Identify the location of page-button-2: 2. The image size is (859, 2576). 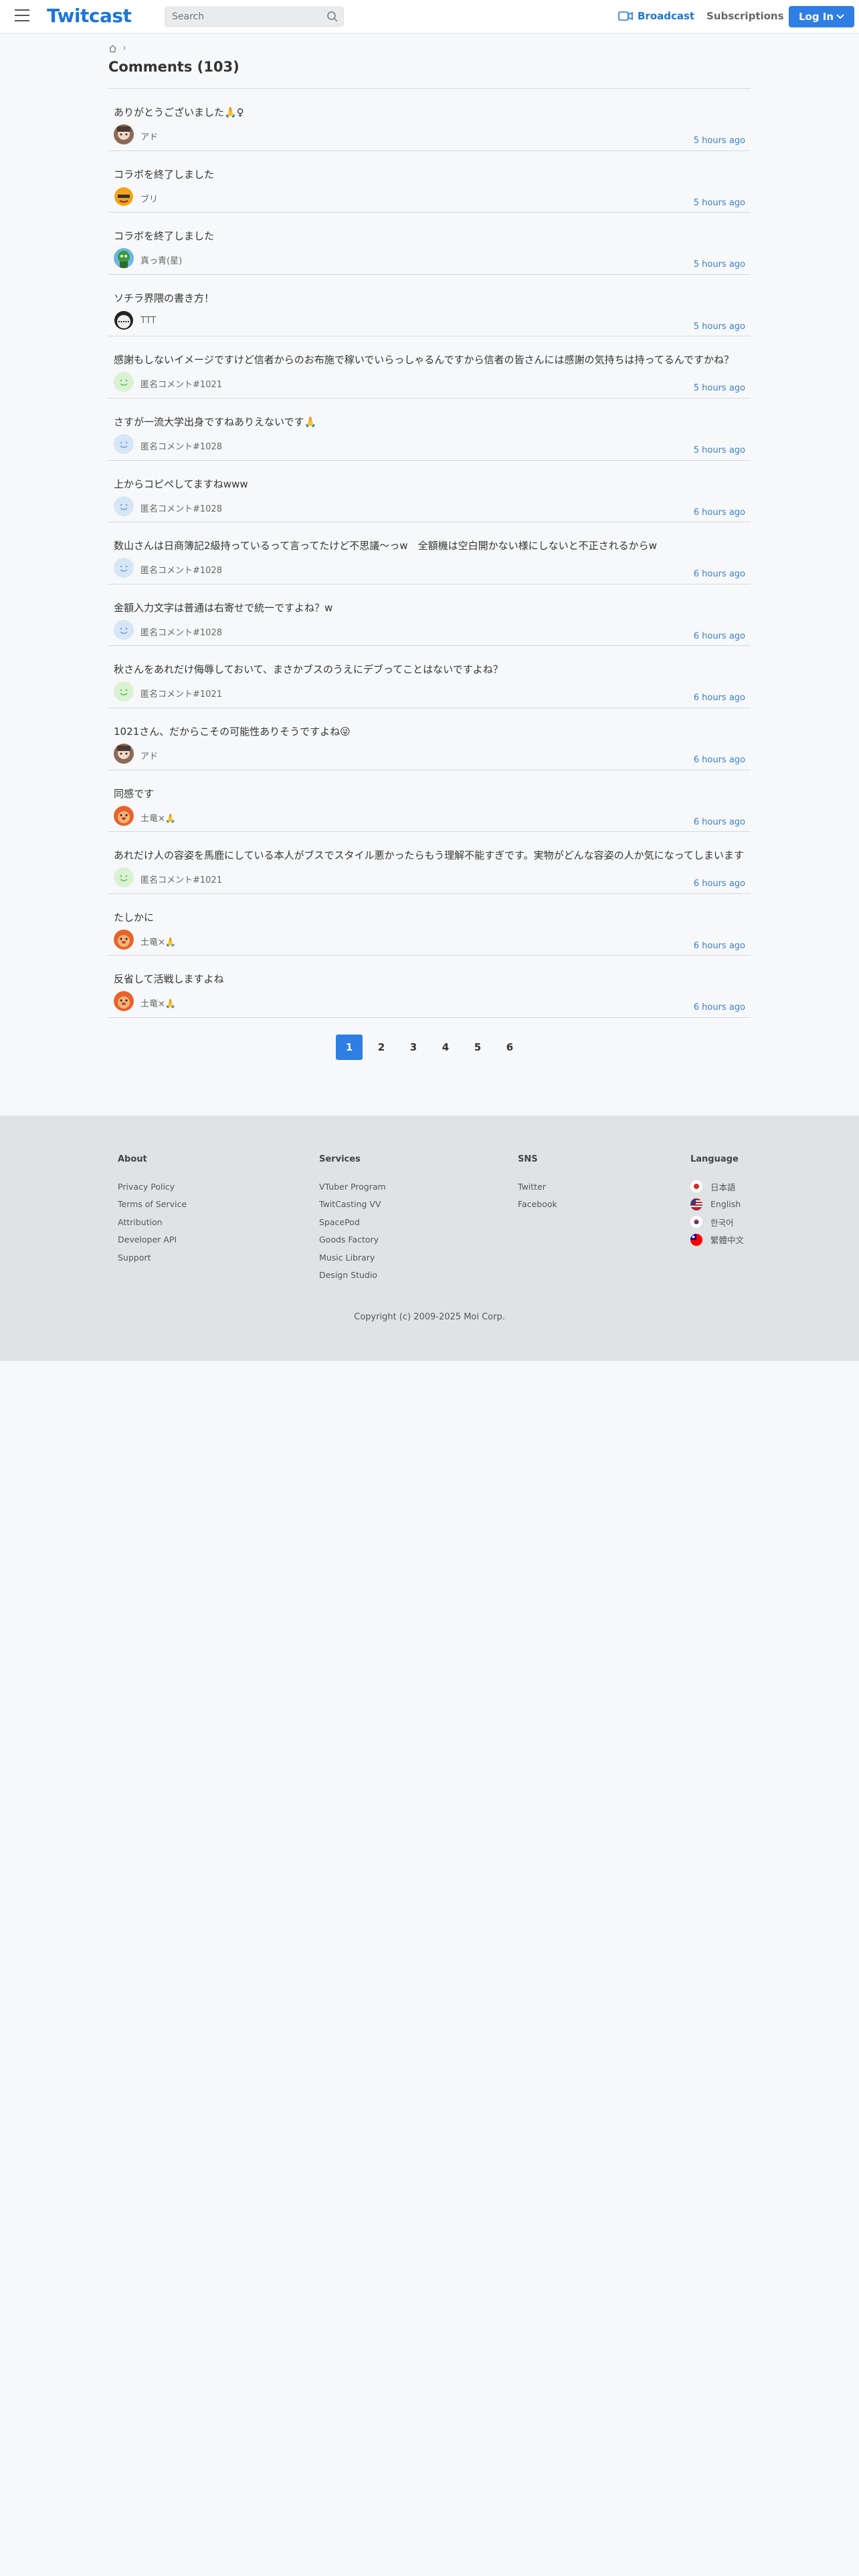
(382, 1047).